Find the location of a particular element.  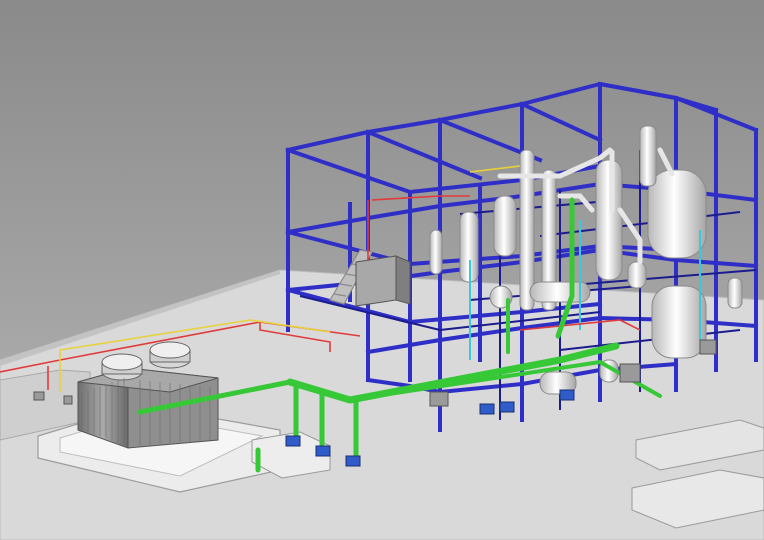

process-equipment-block-side is located at coordinates (403, 280).